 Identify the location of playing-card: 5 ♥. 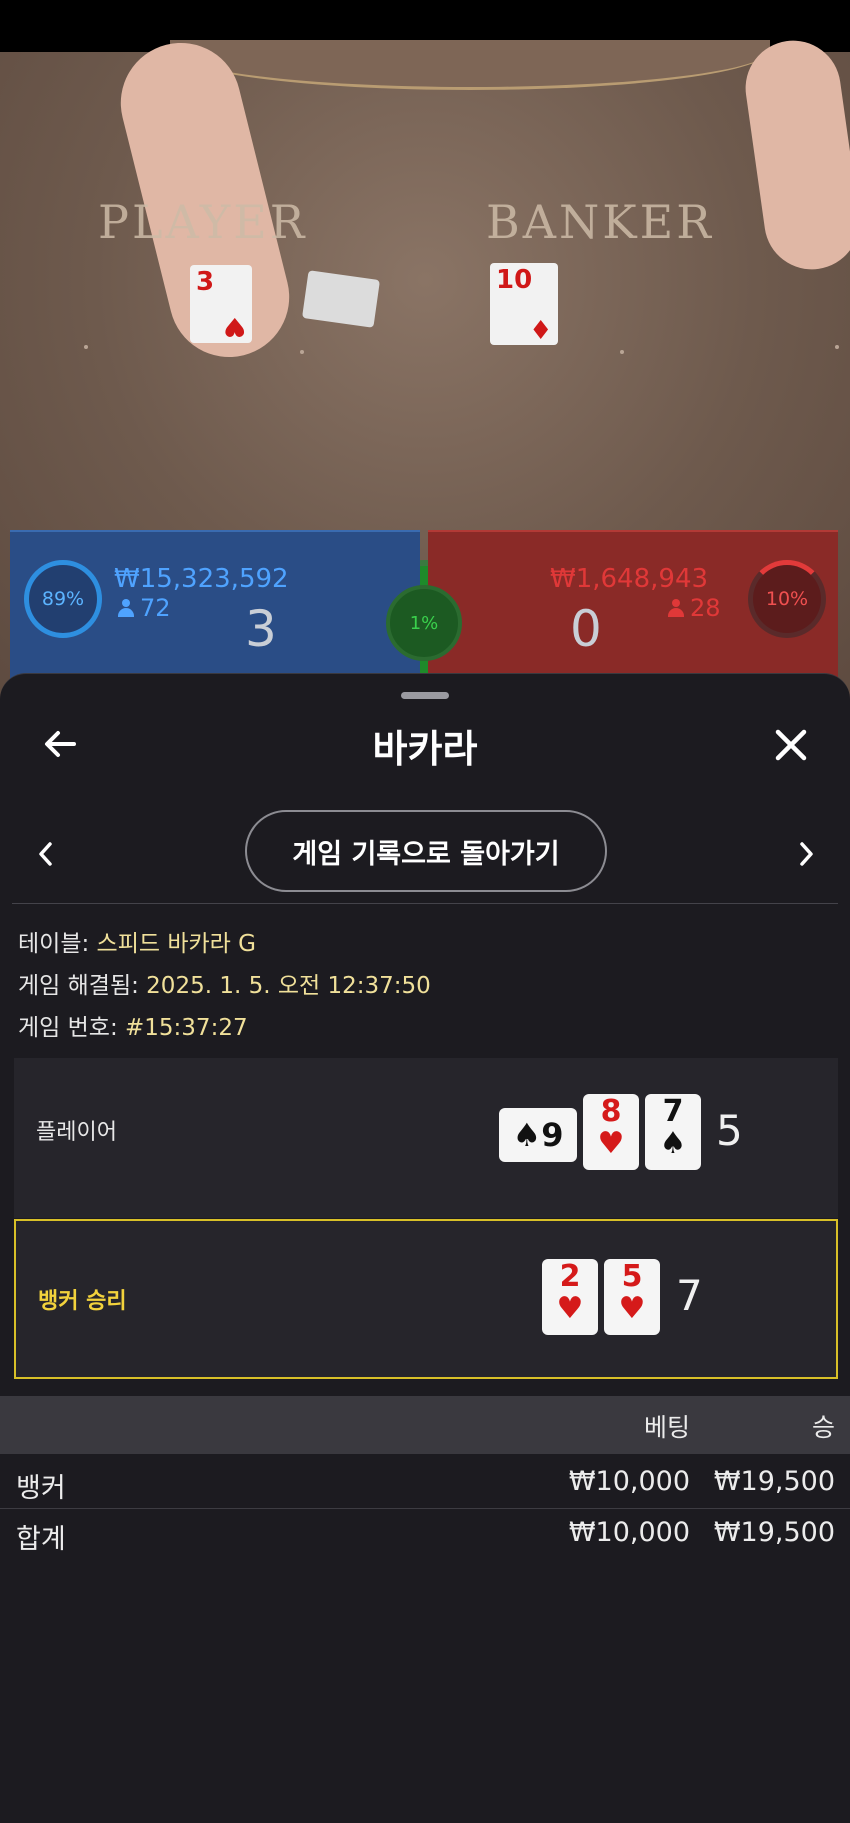
(632, 1297).